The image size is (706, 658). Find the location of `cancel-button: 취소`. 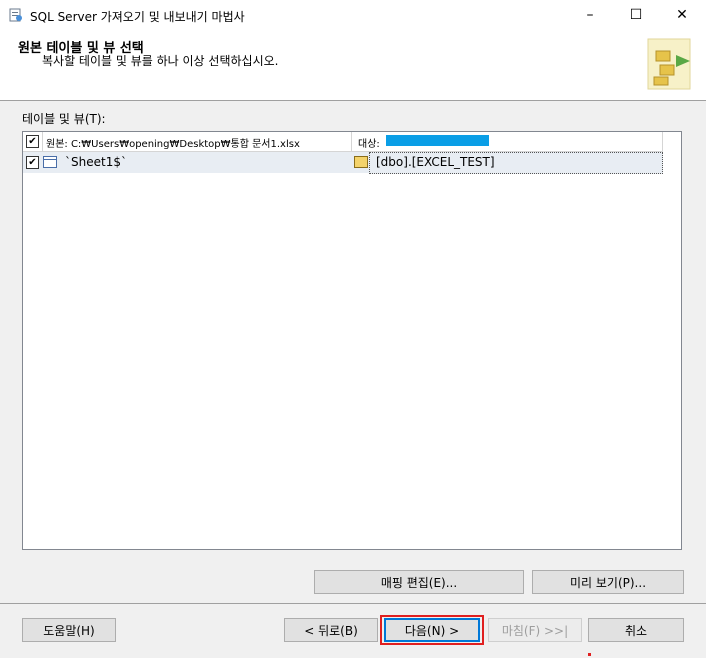

cancel-button: 취소 is located at coordinates (636, 630).